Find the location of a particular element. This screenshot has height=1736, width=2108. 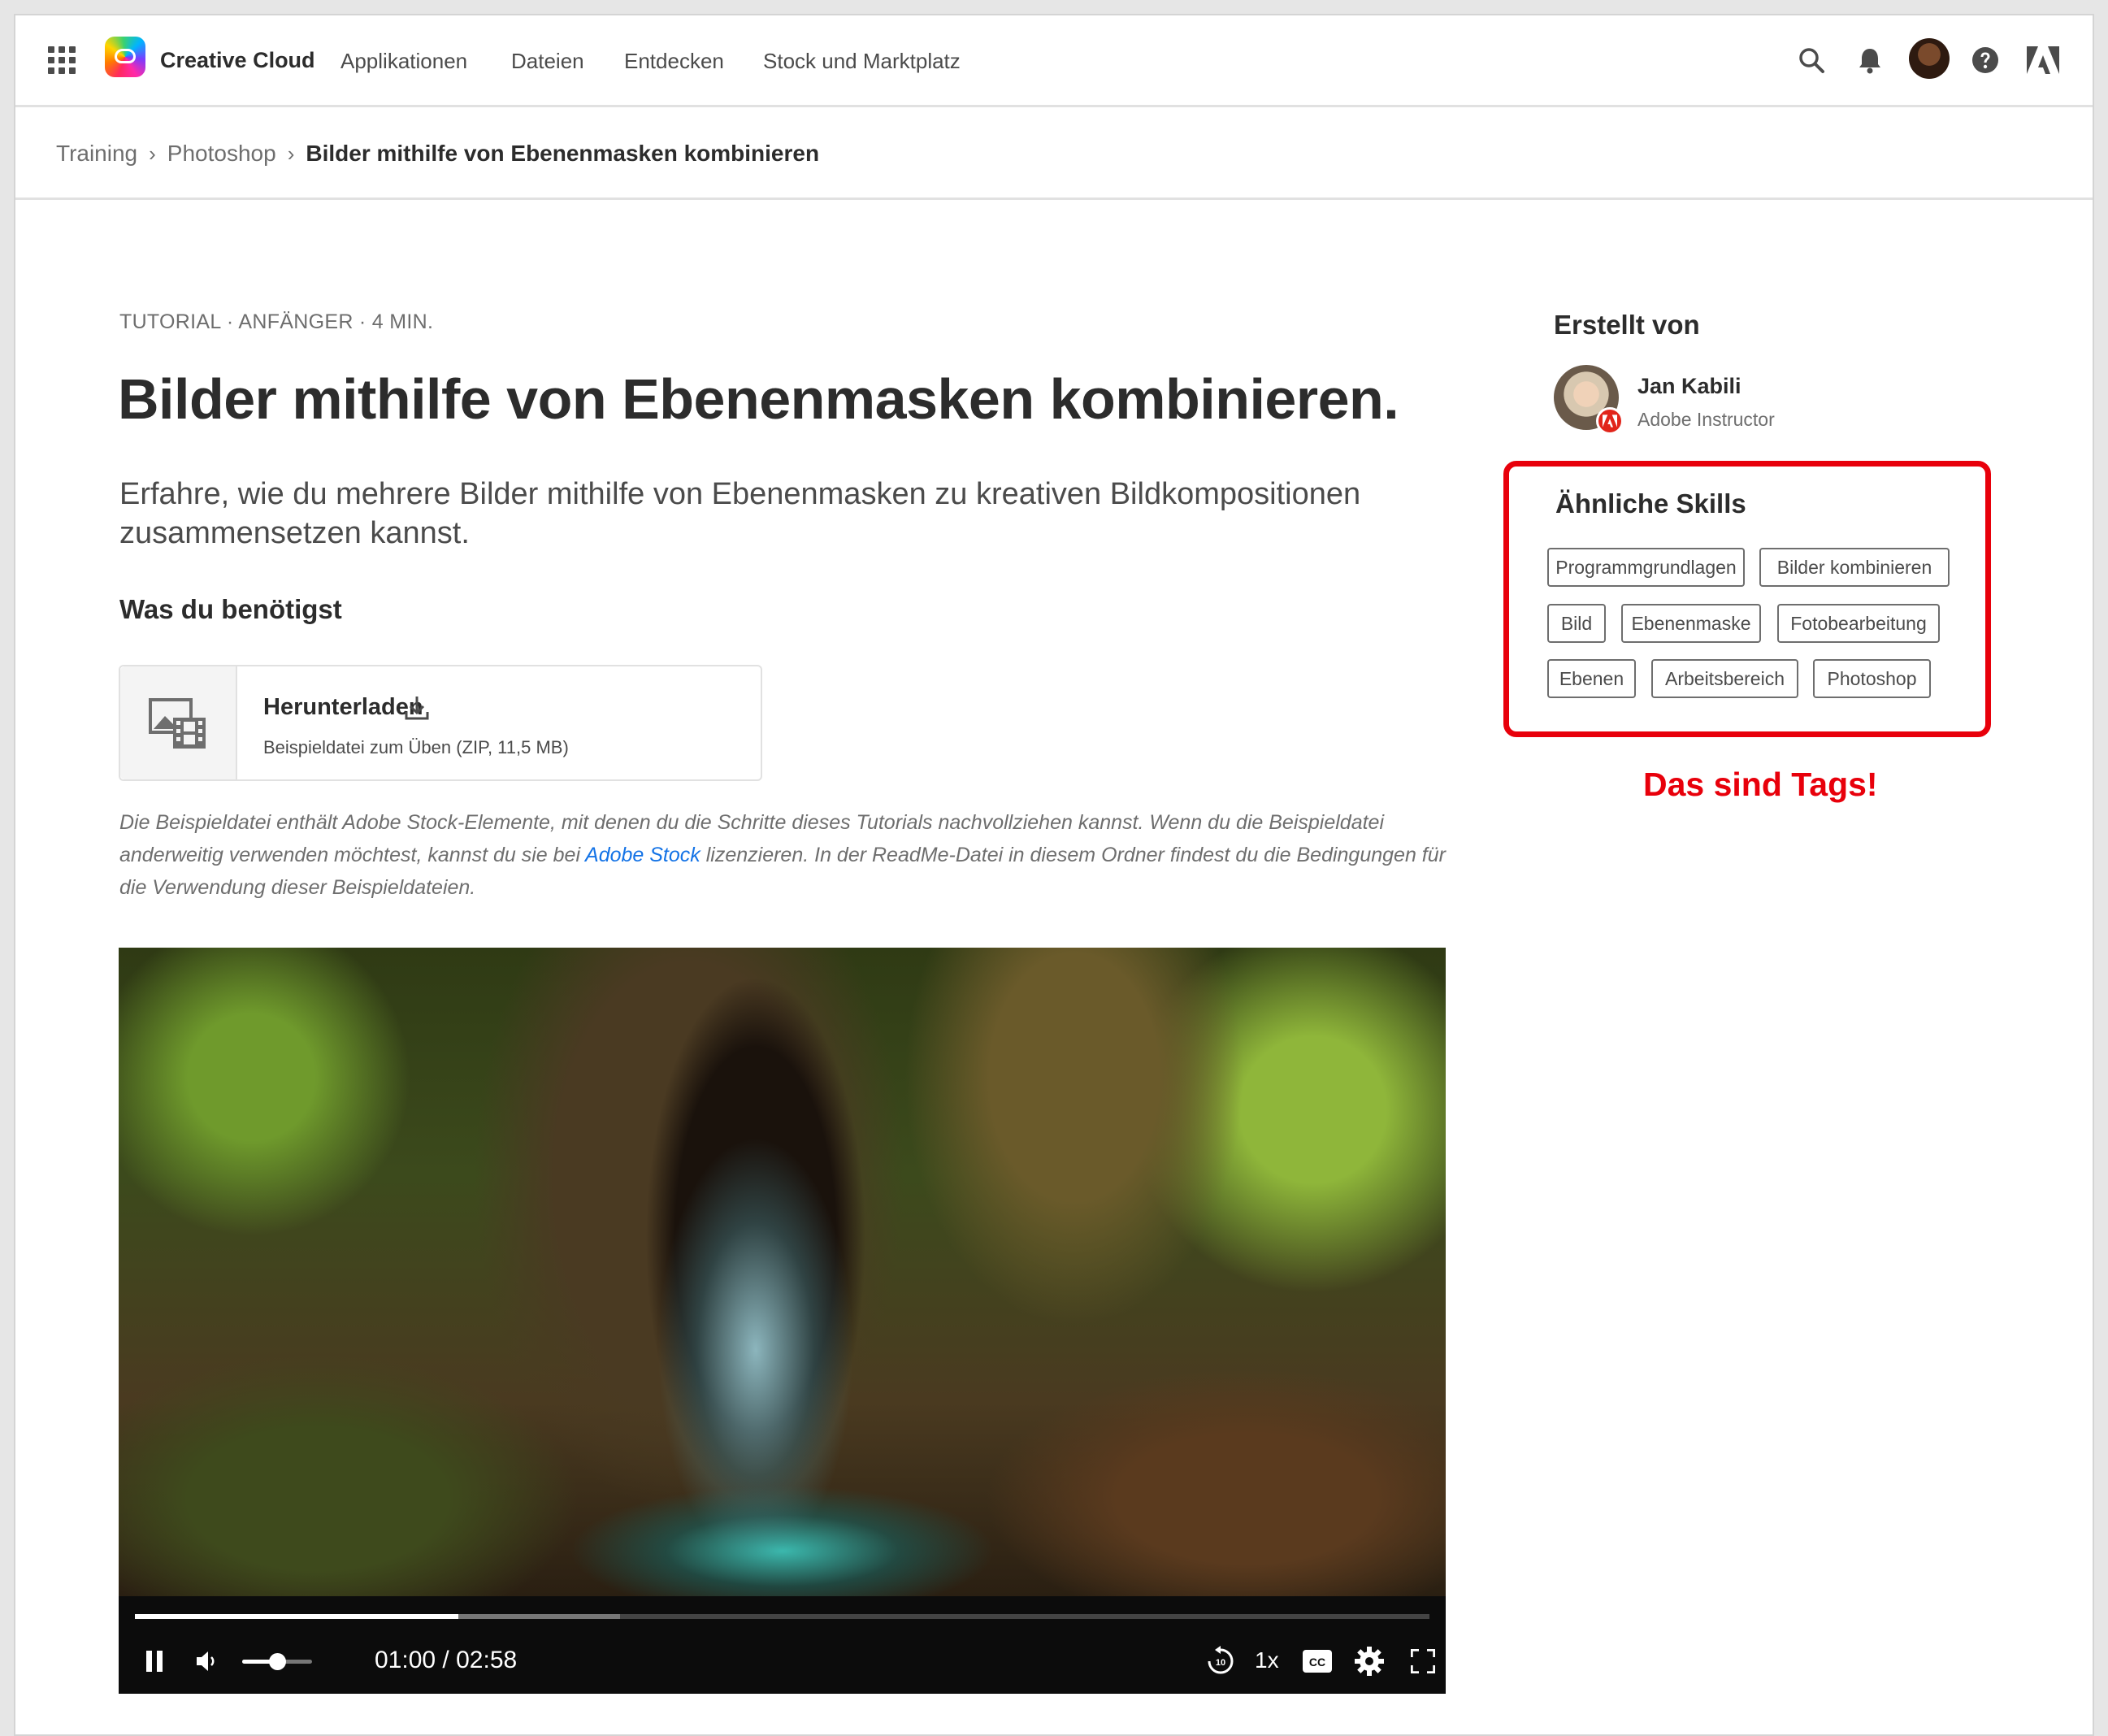

skill-tag: Programmgrundlagen is located at coordinates (1646, 567).